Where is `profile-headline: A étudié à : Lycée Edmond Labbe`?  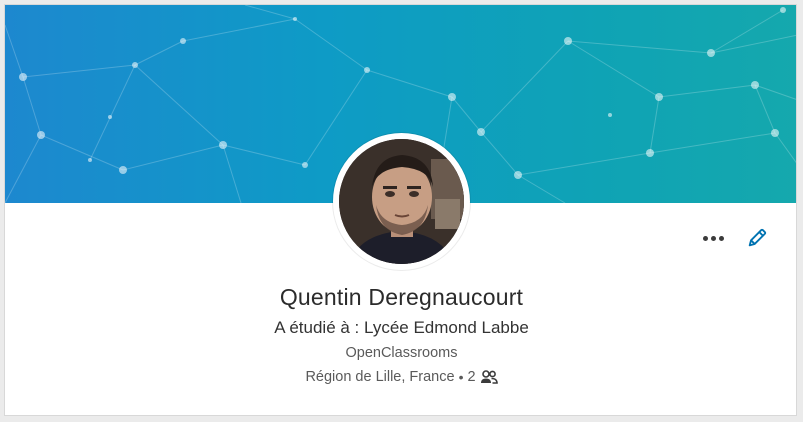
profile-headline: A étudié à : Lycée Edmond Labbe is located at coordinates (401, 327).